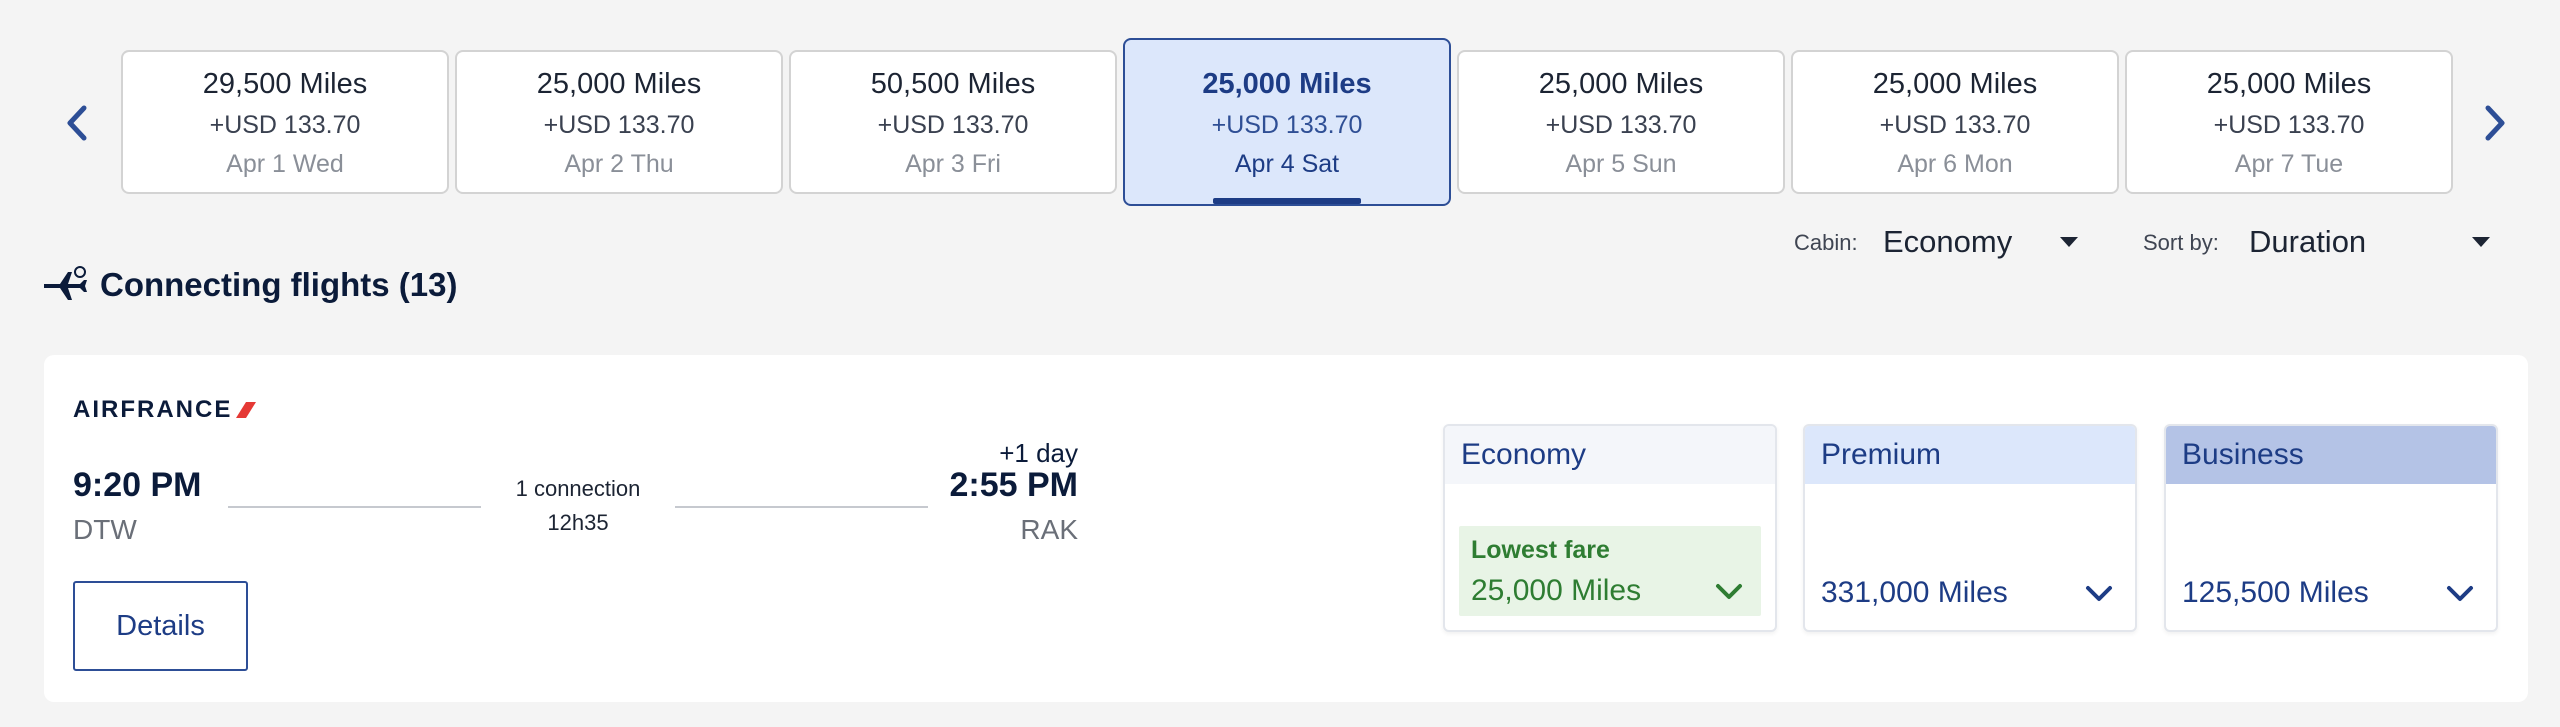 This screenshot has width=2560, height=727. What do you see at coordinates (1826, 242) in the screenshot?
I see `cabin-label: Cabin:` at bounding box center [1826, 242].